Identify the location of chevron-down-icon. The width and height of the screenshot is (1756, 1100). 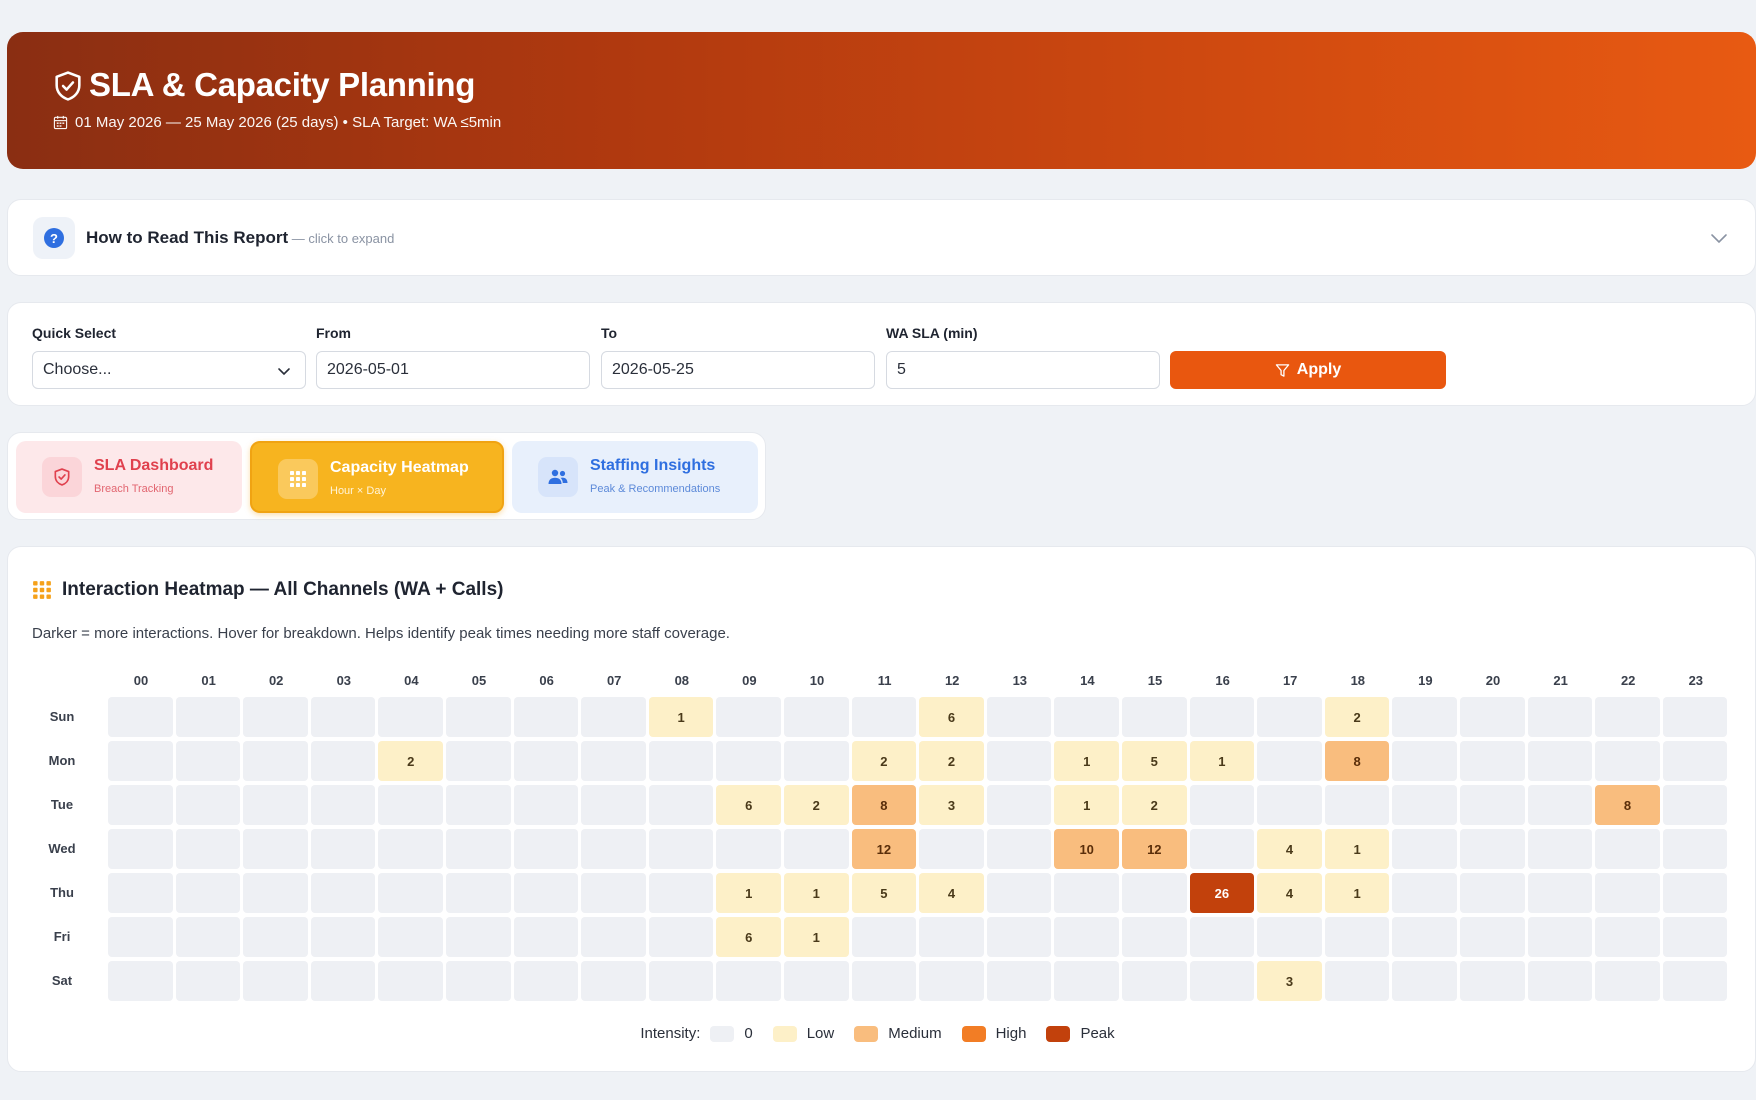
(1719, 238).